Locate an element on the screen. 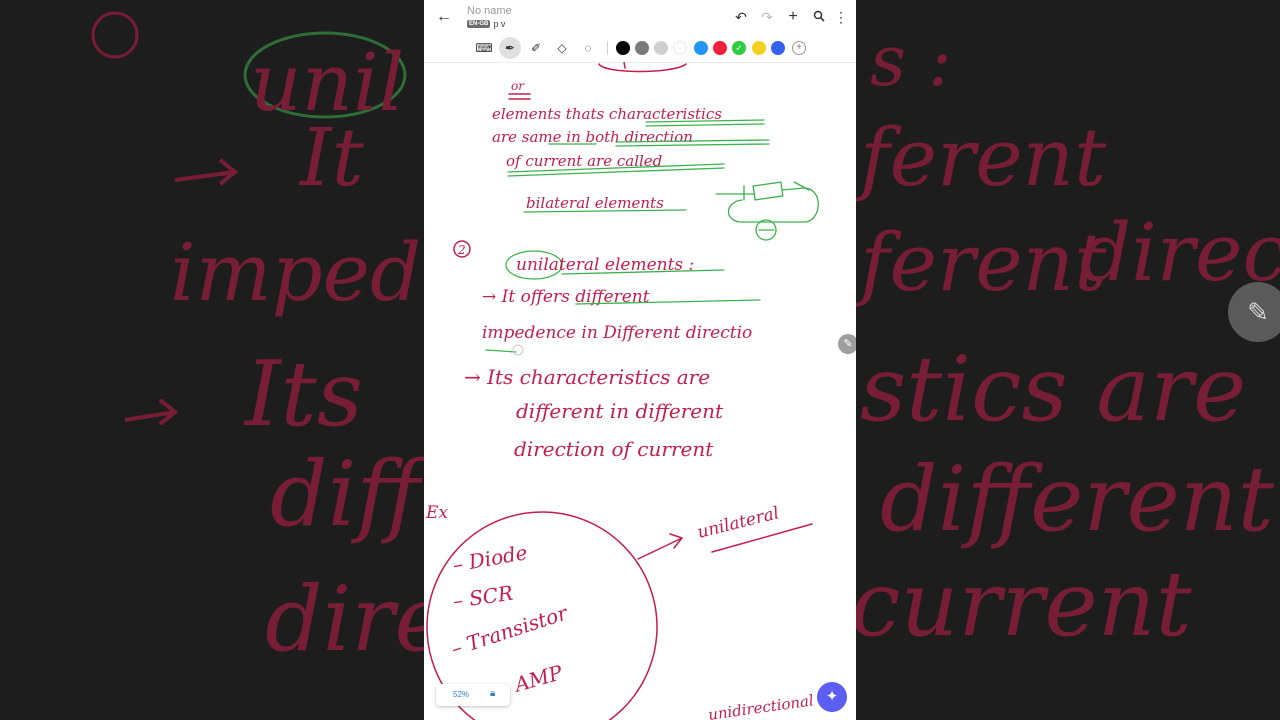 The image size is (1280, 720). more-vert-icon: ⋮ is located at coordinates (841, 17).